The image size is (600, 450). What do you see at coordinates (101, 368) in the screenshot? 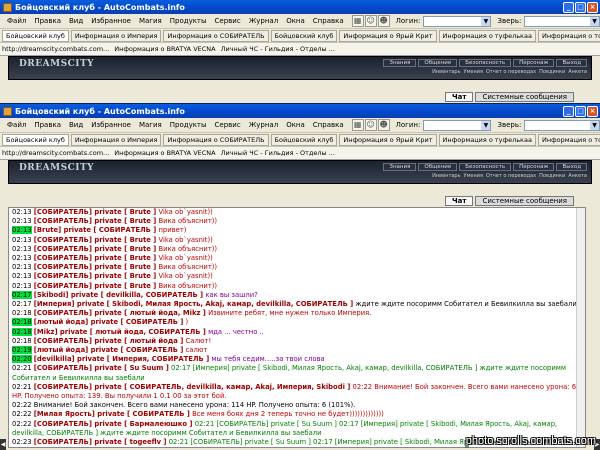
I see `chat-private-header: [СОБИРАТЕЛЬ] private [ Su Suum ]` at bounding box center [101, 368].